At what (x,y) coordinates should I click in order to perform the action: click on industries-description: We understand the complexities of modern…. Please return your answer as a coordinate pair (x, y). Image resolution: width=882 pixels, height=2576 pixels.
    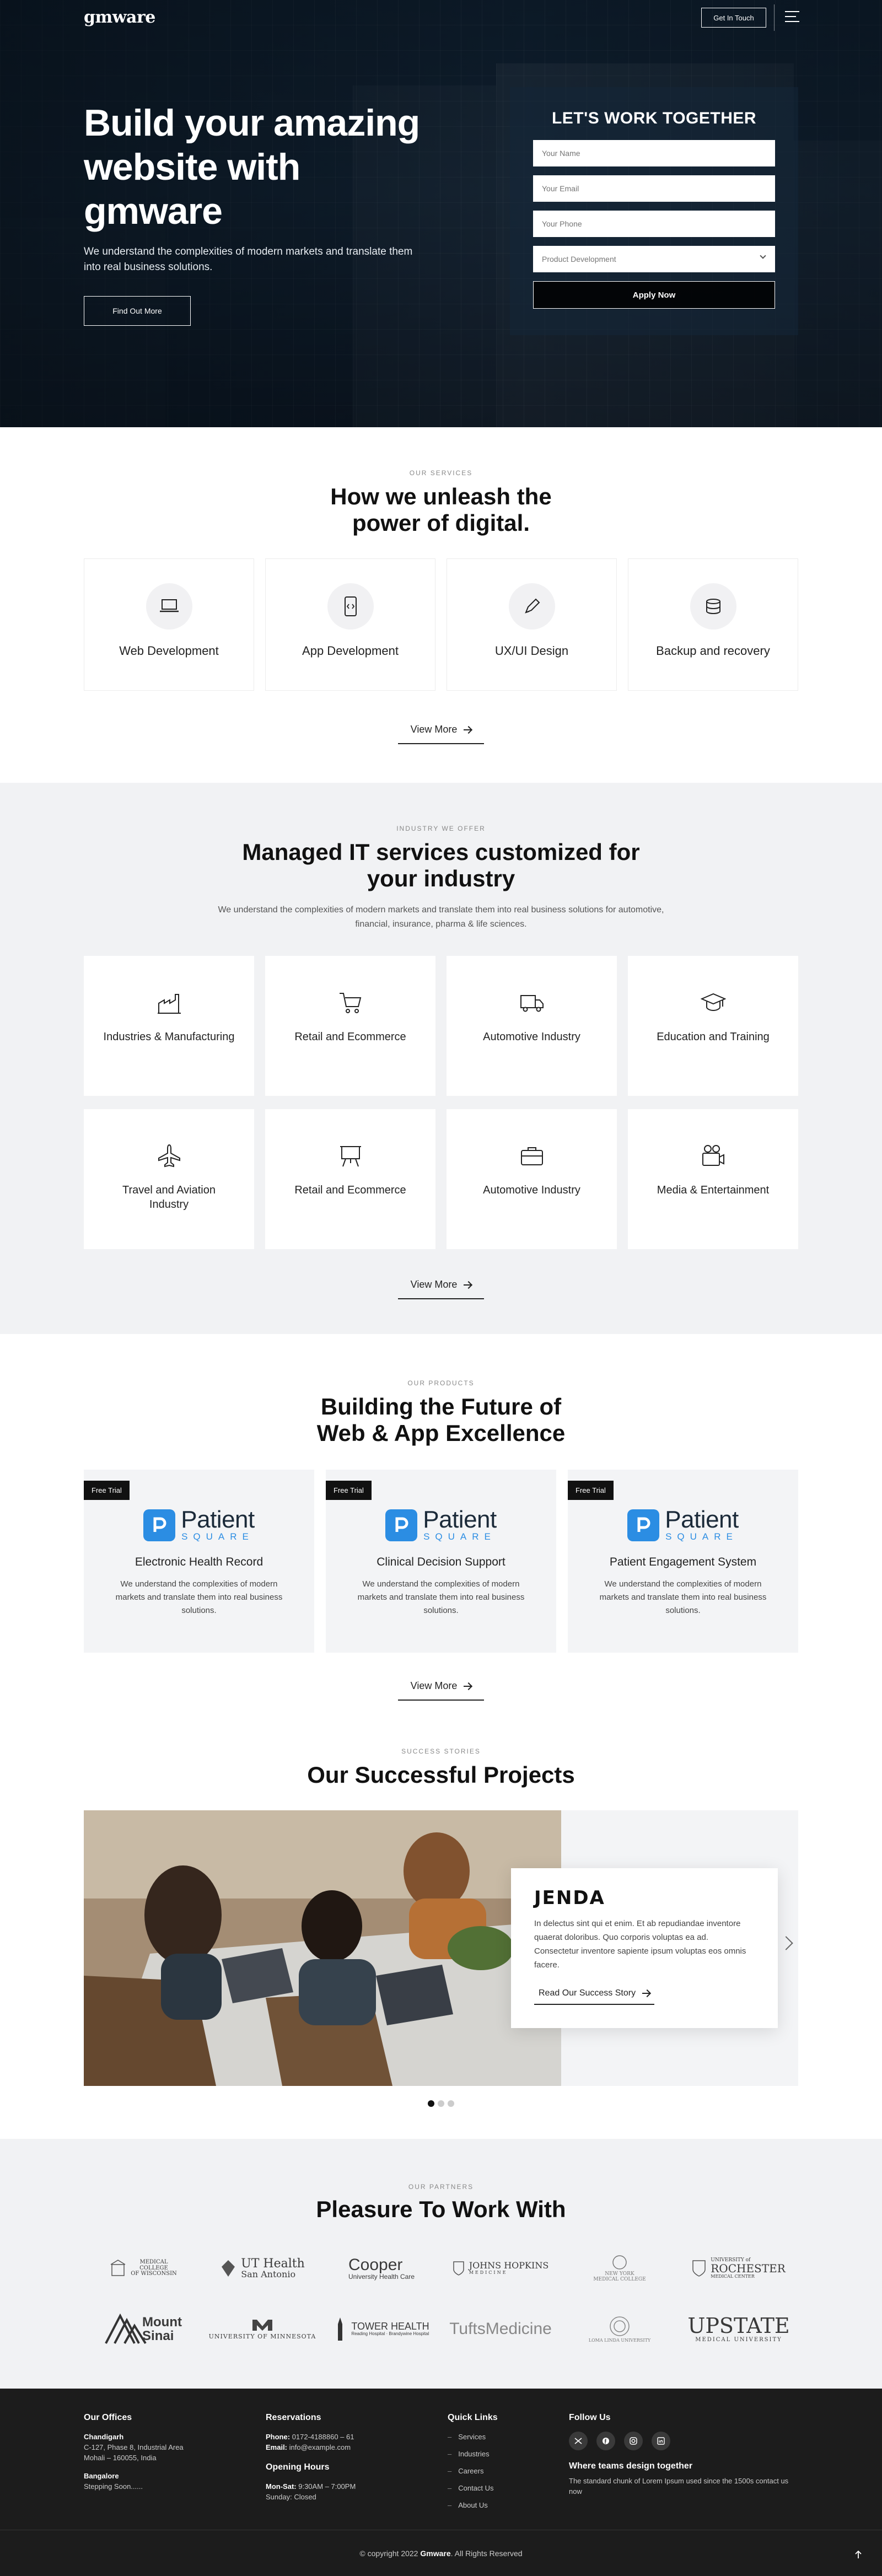
    Looking at the image, I should click on (441, 917).